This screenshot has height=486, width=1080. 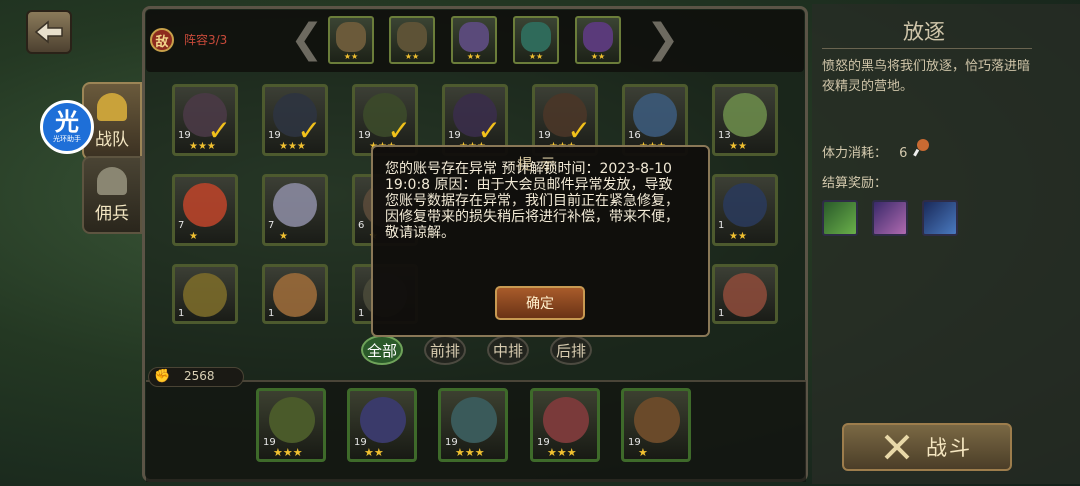 I want to click on crossed-swords-icon, so click(x=897, y=447).